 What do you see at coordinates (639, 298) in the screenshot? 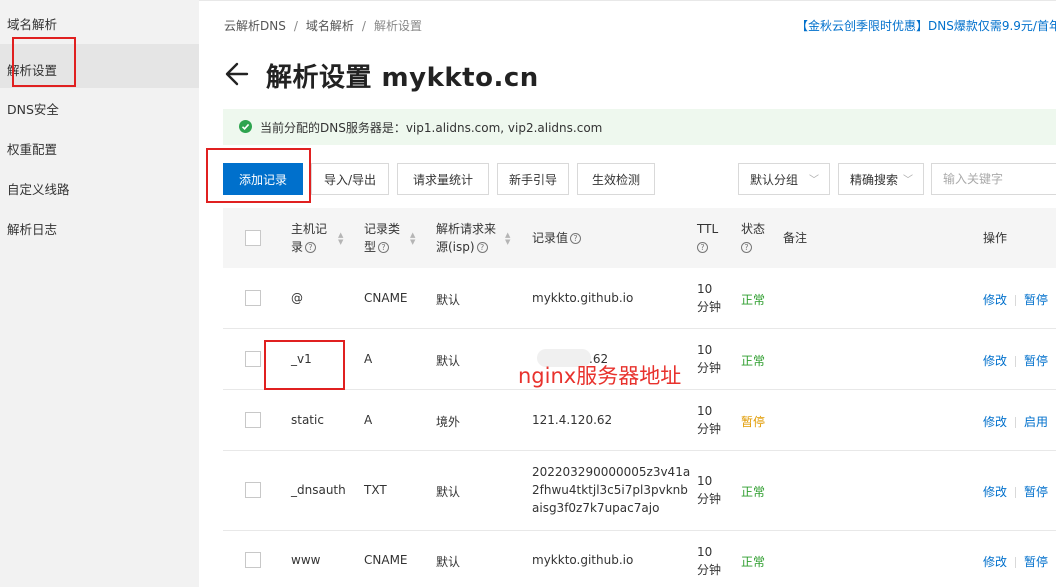
I see `table-row: @ CNAME 默认 mykkto.github.io 10 分钟 正常 修改 暂停` at bounding box center [639, 298].